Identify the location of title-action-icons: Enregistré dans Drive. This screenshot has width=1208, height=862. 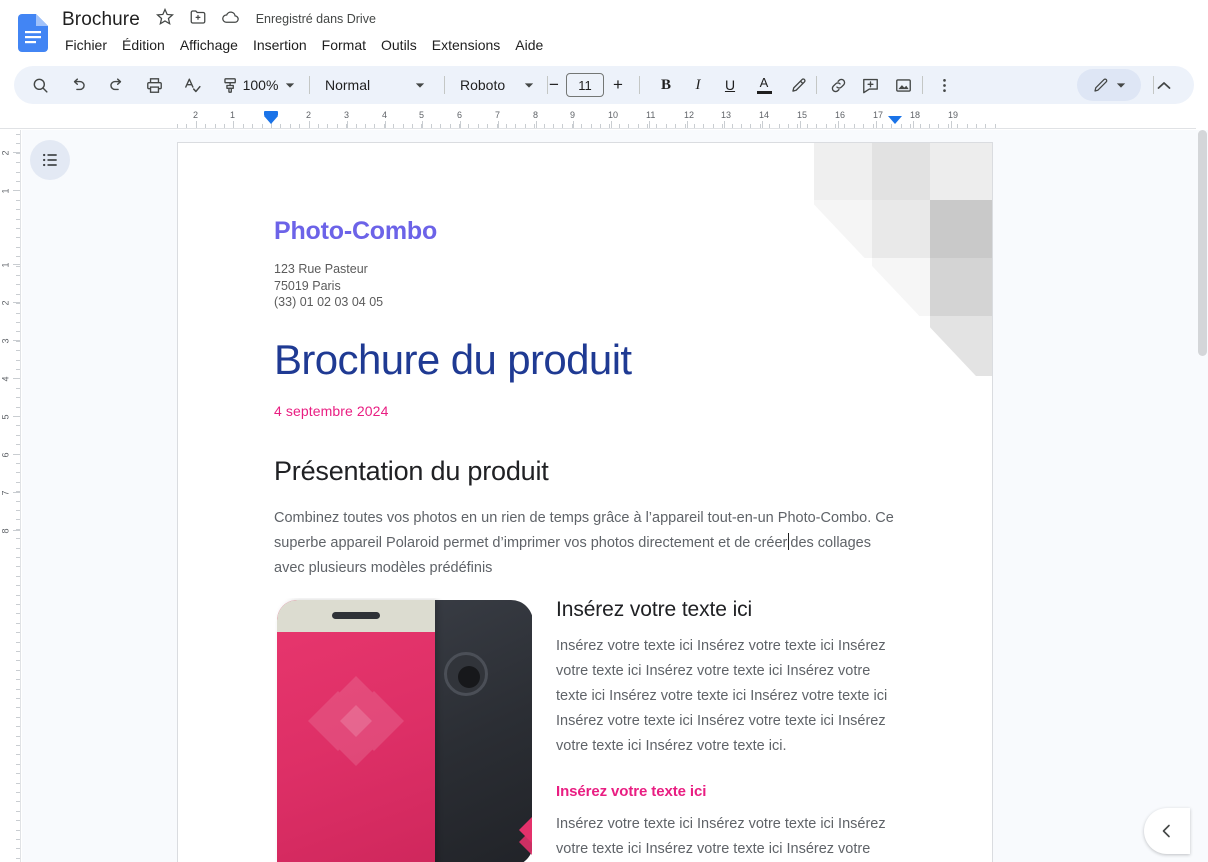
(266, 19).